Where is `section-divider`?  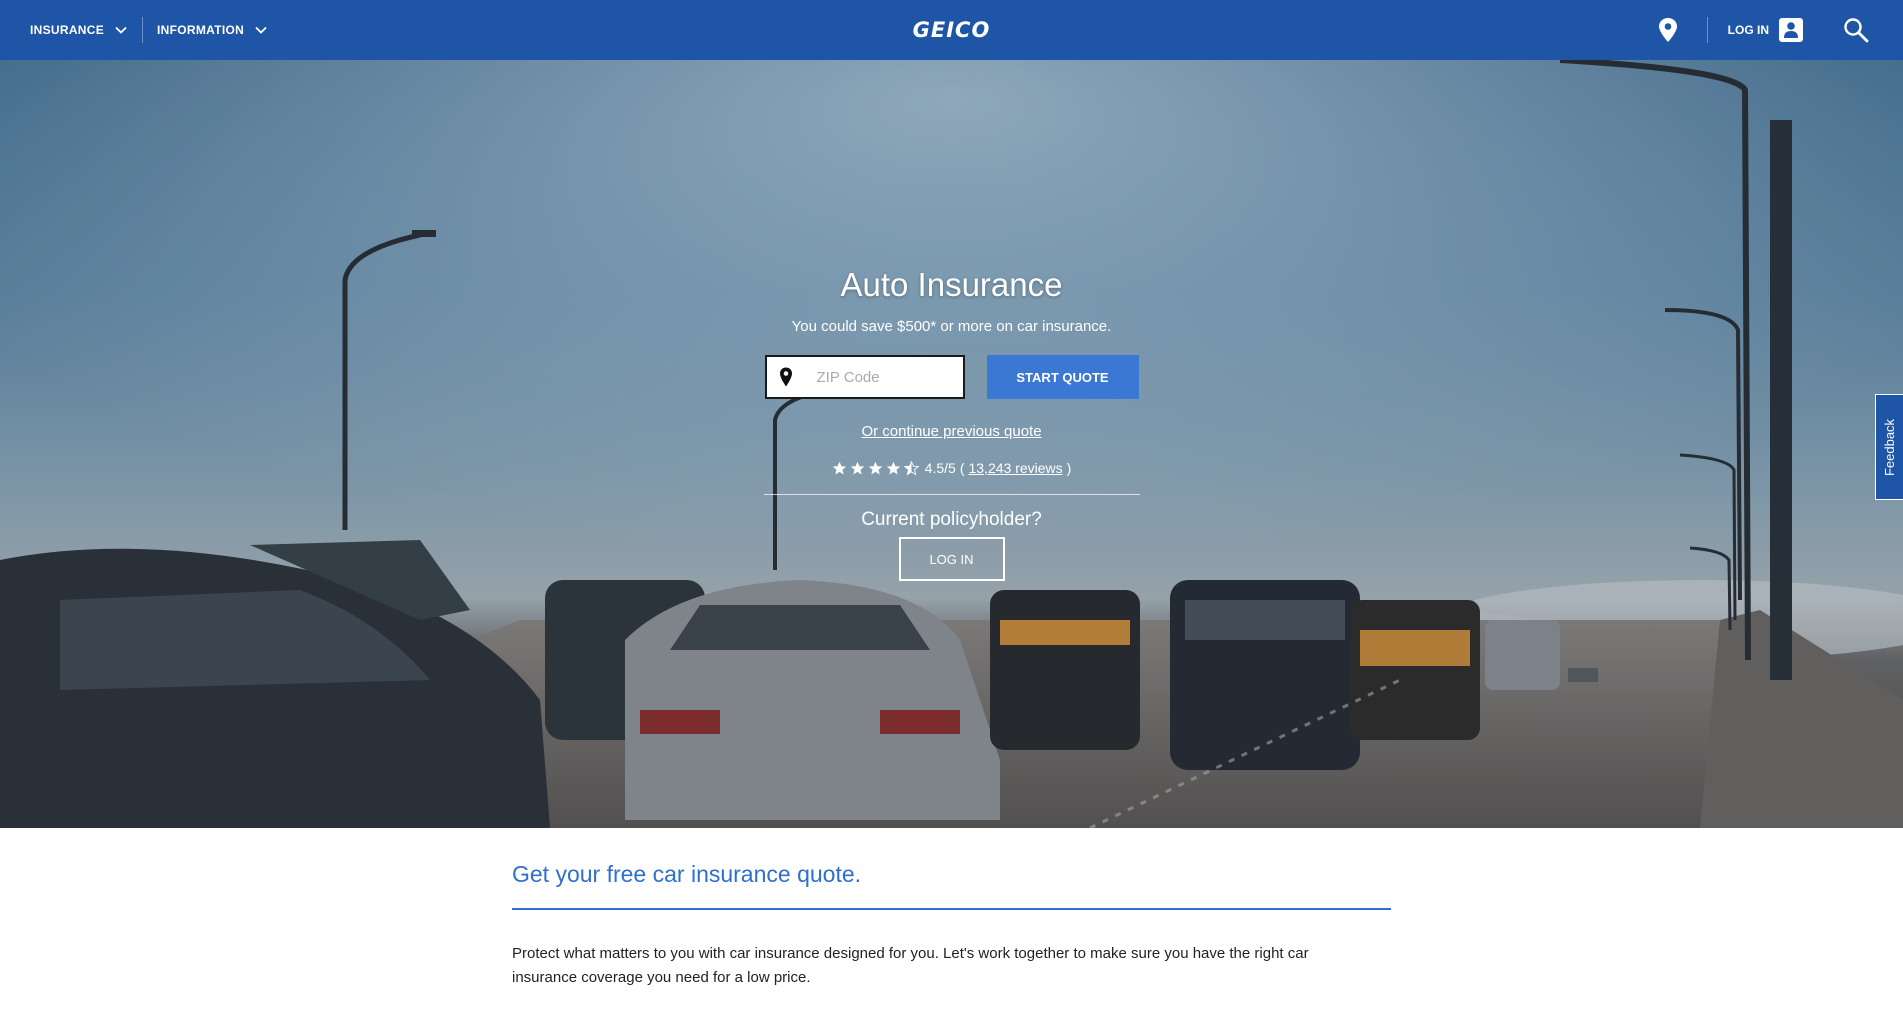
section-divider is located at coordinates (951, 909).